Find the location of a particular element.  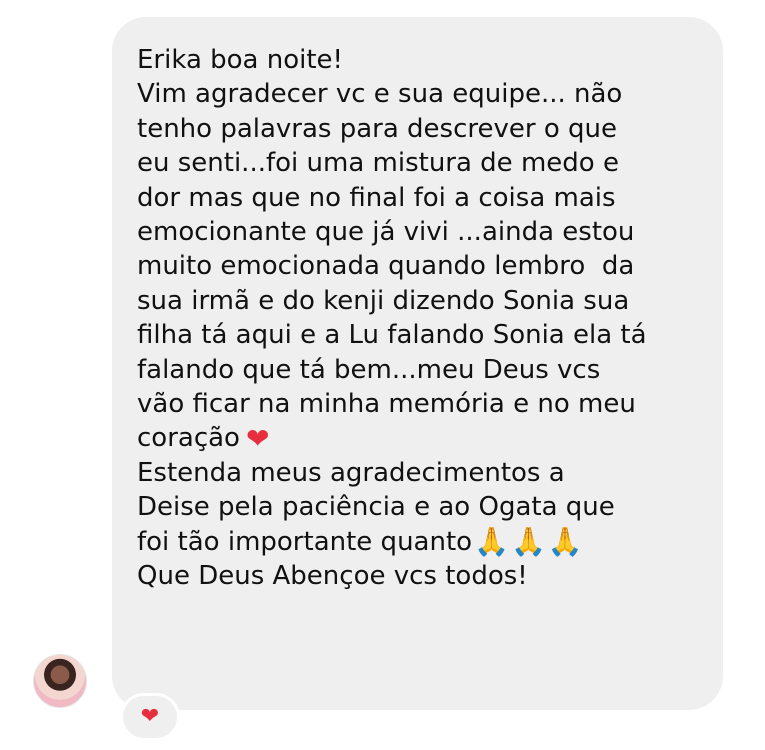

message-line: sua irmã e do kenji dizendo Sonia sua is located at coordinates (383, 300).